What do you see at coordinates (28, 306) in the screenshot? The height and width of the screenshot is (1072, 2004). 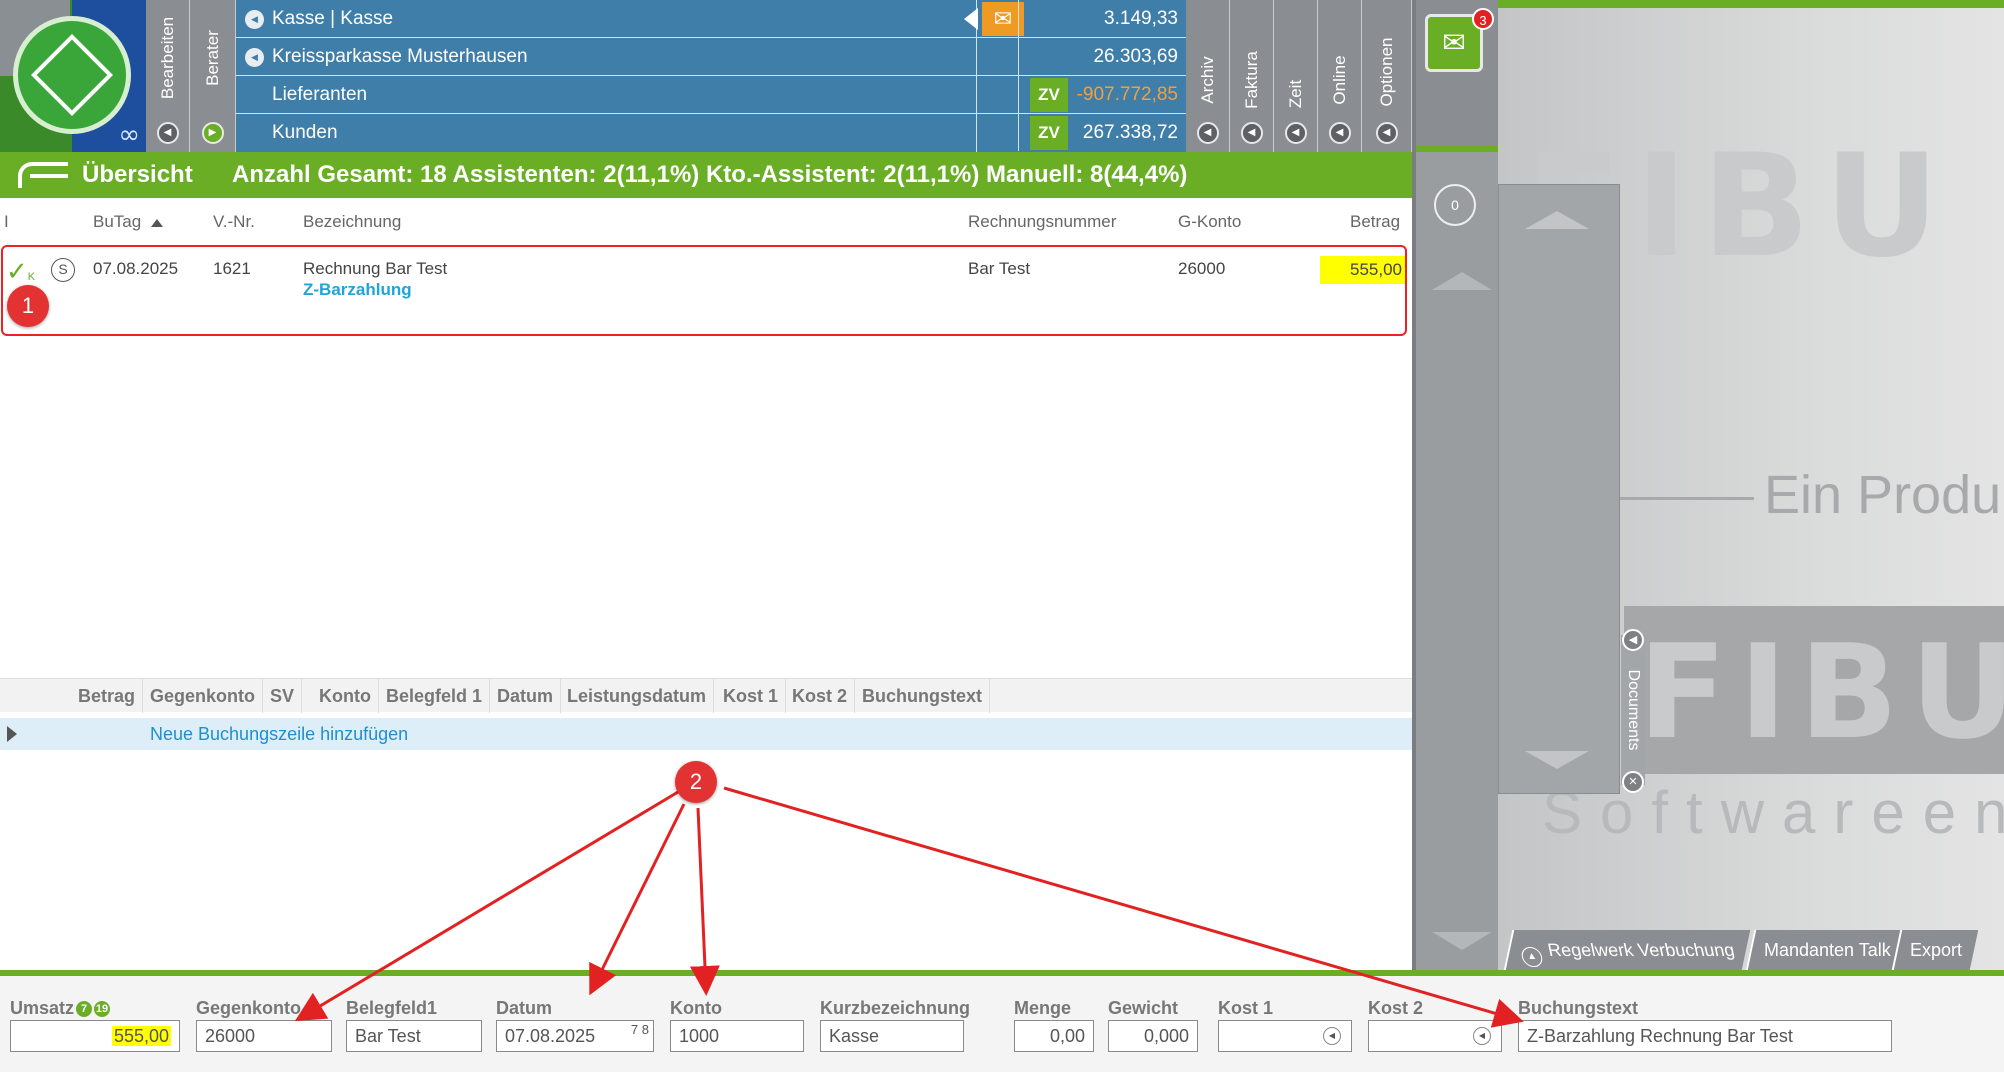 I see `annotation-marker-1: 1` at bounding box center [28, 306].